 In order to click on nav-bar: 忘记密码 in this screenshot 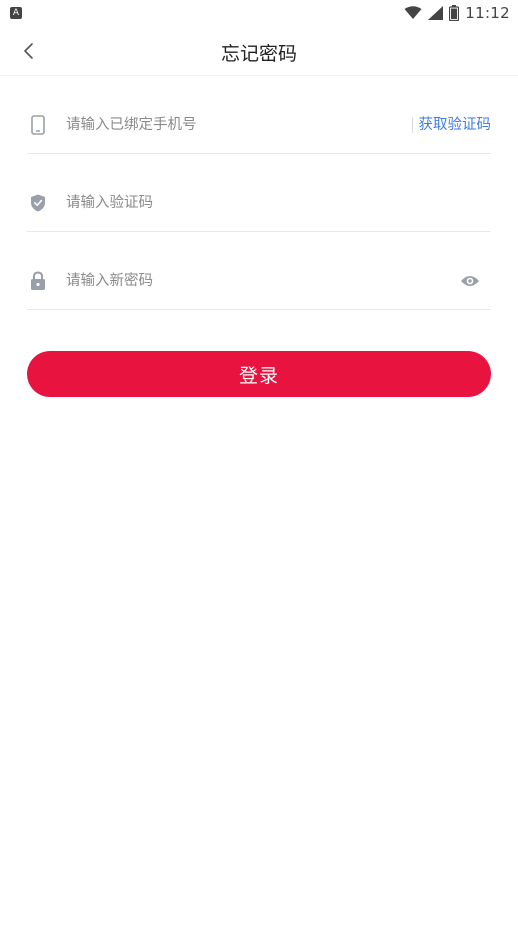, I will do `click(259, 51)`.